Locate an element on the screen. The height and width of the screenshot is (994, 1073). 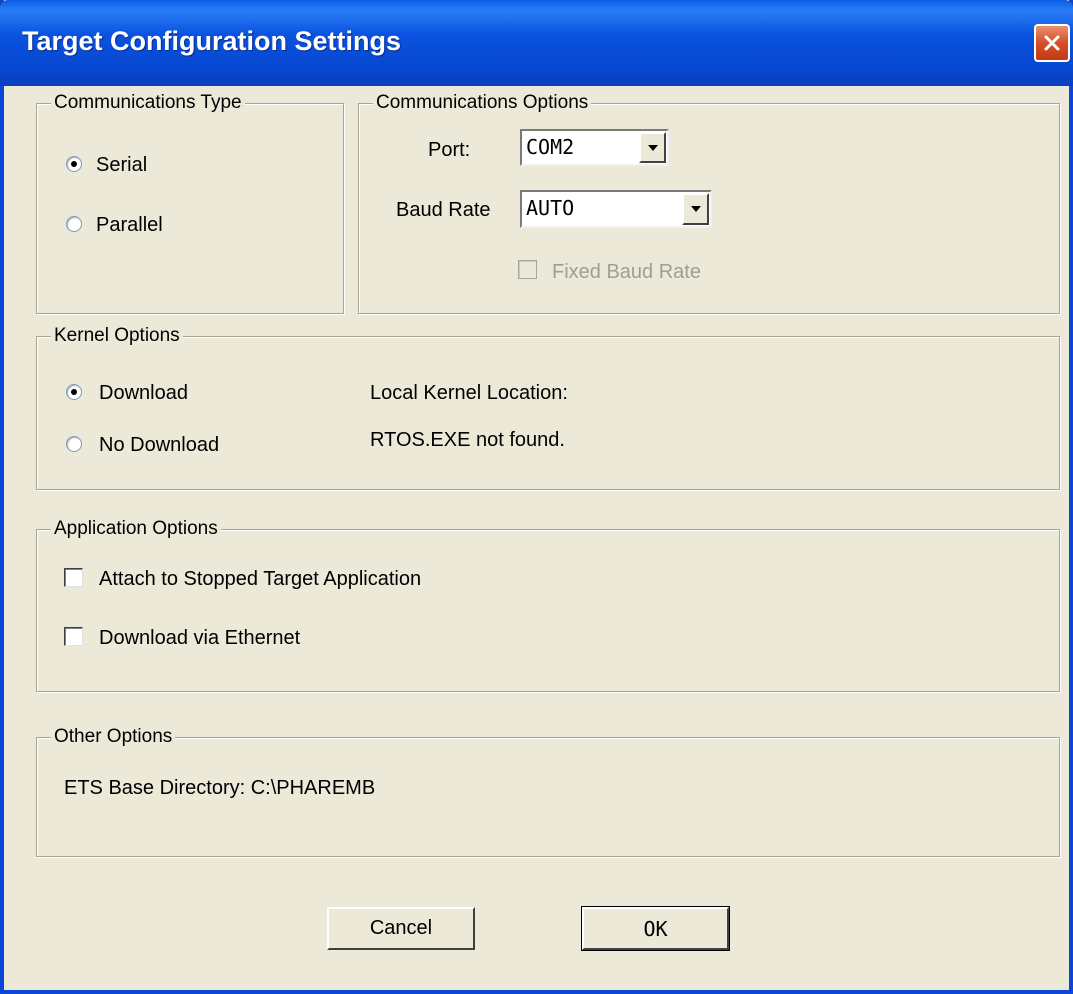
no-download-radio-label: No Download is located at coordinates (159, 445).